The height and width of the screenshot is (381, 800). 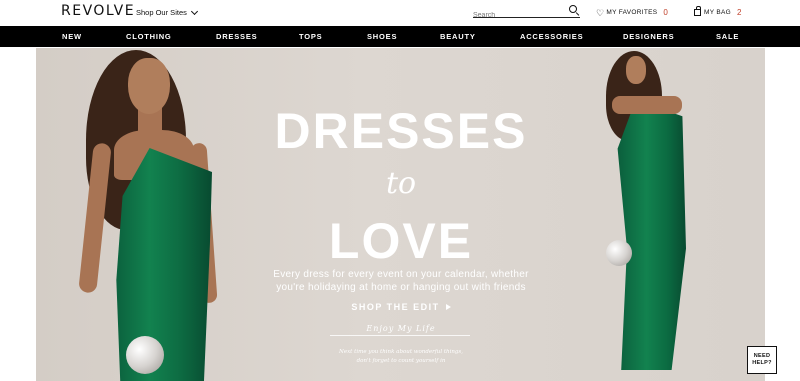 What do you see at coordinates (762, 363) in the screenshot?
I see `need-help-line-2: HELP?` at bounding box center [762, 363].